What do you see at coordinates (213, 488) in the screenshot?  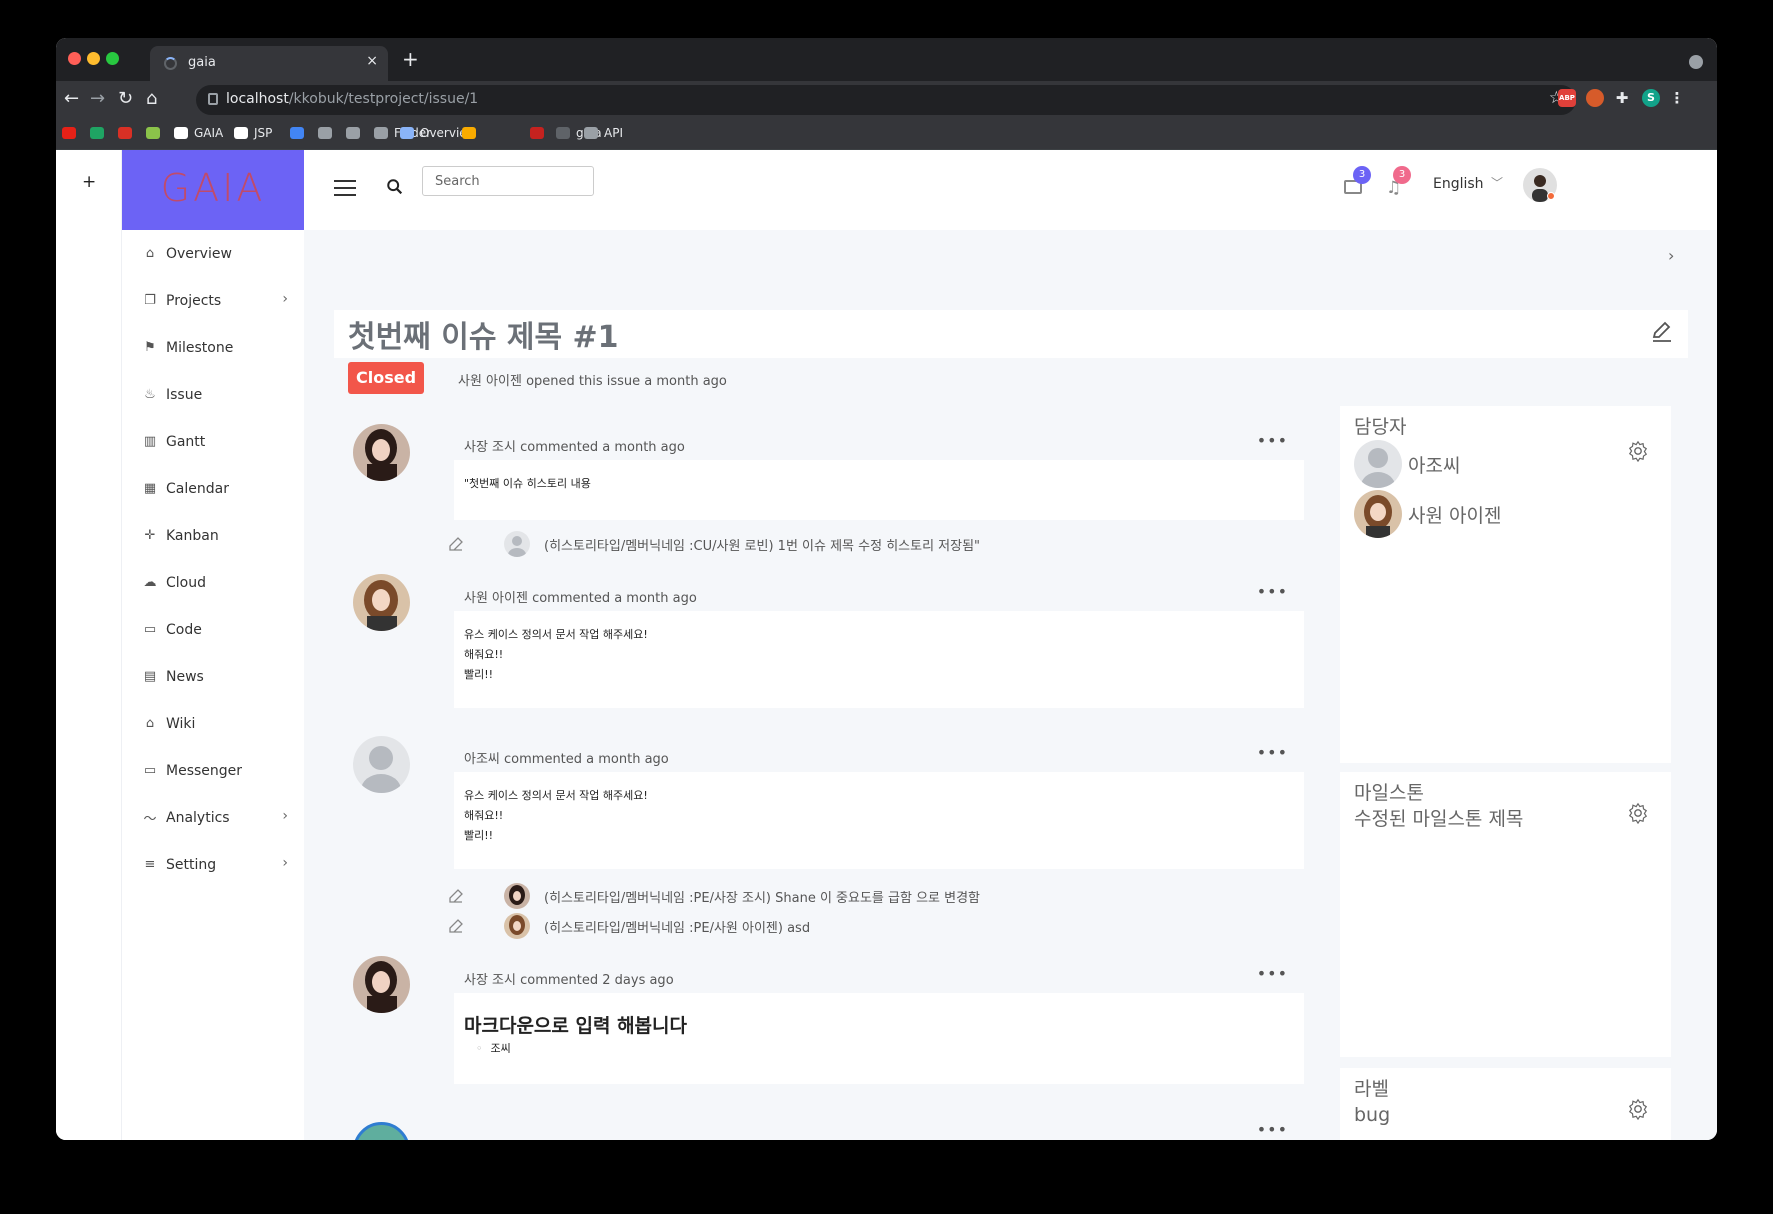 I see `sidebar-item-calendar: ▦ Calendar` at bounding box center [213, 488].